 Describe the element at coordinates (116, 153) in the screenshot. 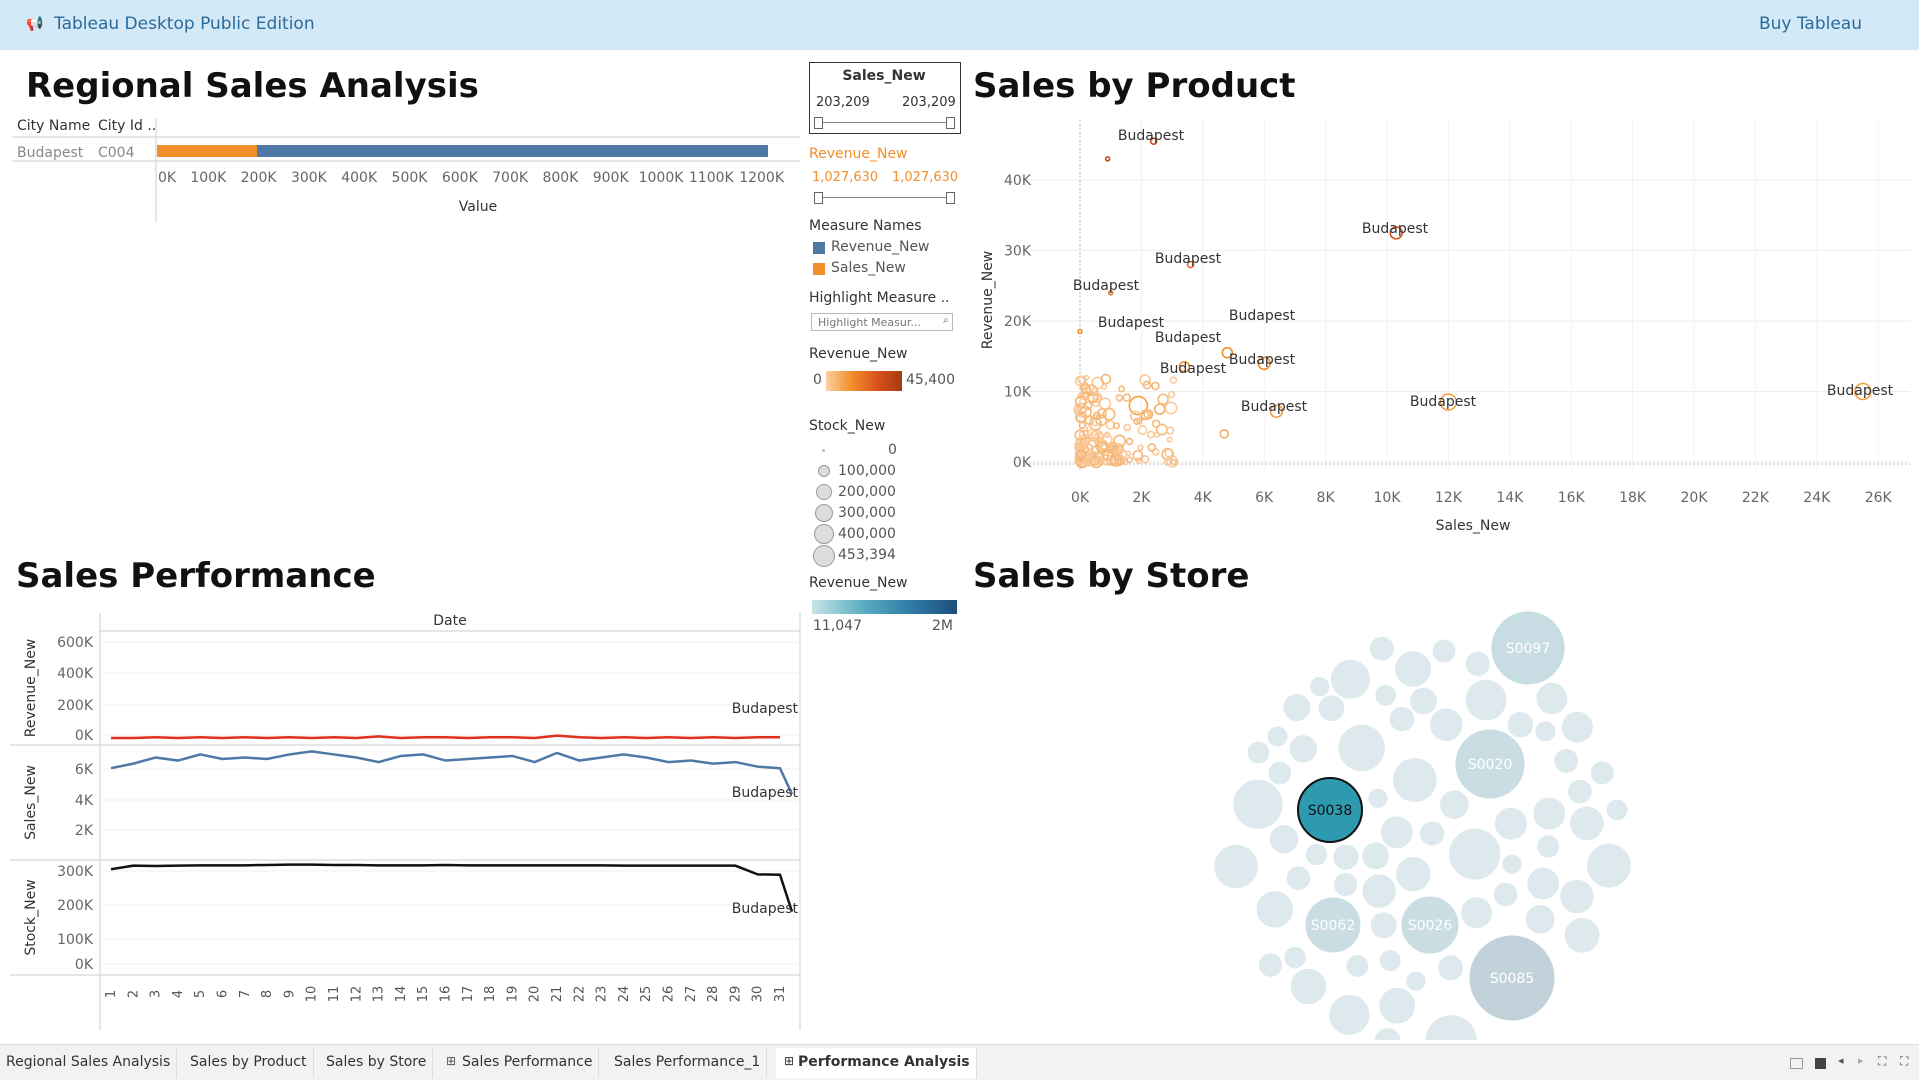

I see `city-id-cell: C004` at that location.